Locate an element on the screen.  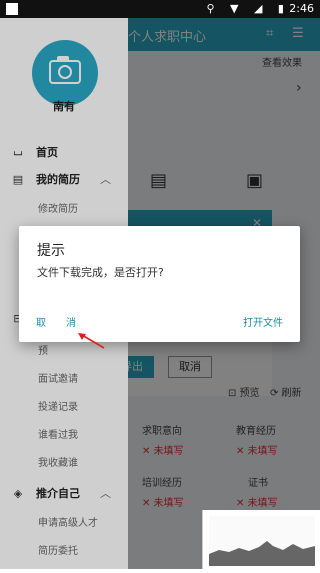
dialog-message: 文件下载完成，是否打开? is located at coordinates (100, 272).